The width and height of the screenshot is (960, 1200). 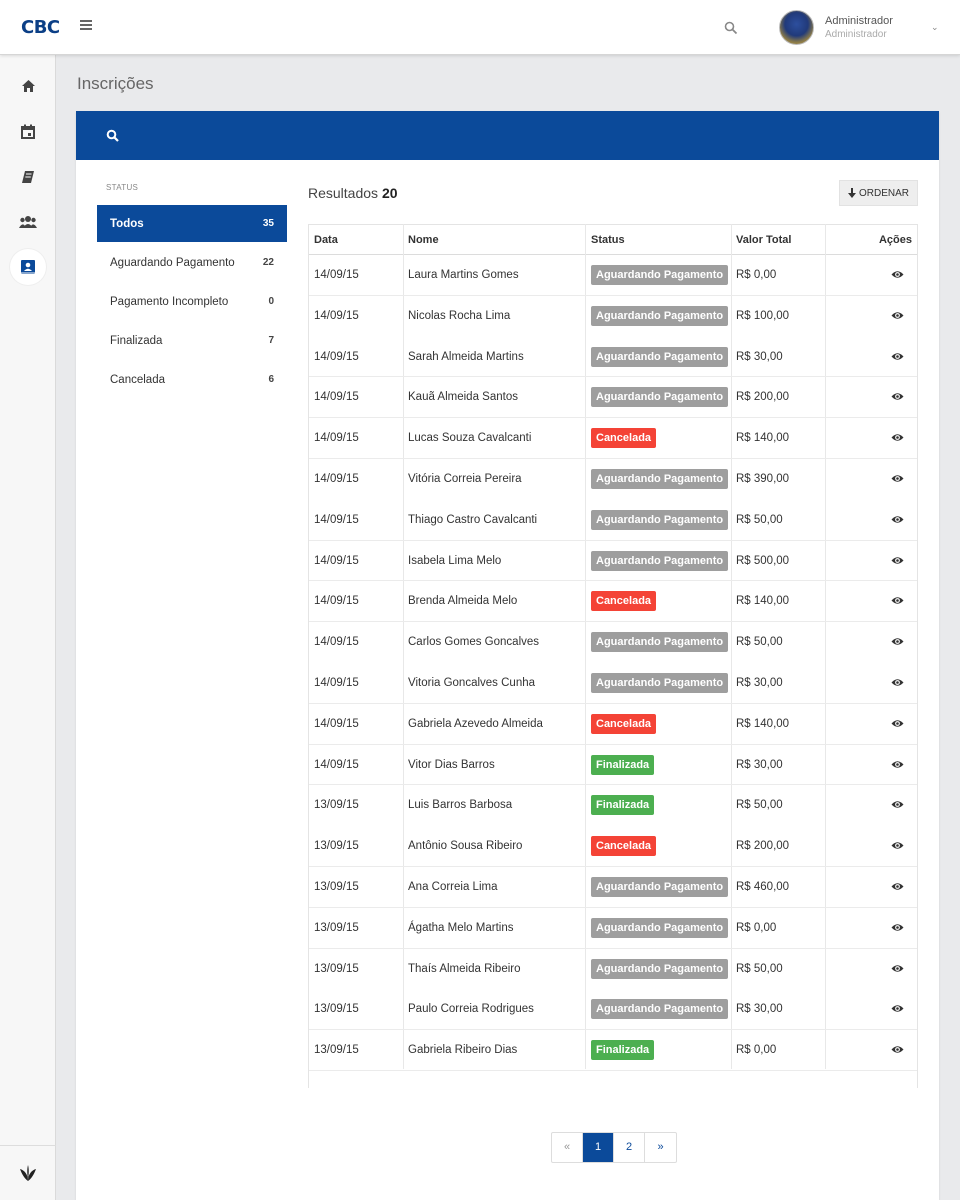 What do you see at coordinates (507, 135) in the screenshot?
I see `search-bar` at bounding box center [507, 135].